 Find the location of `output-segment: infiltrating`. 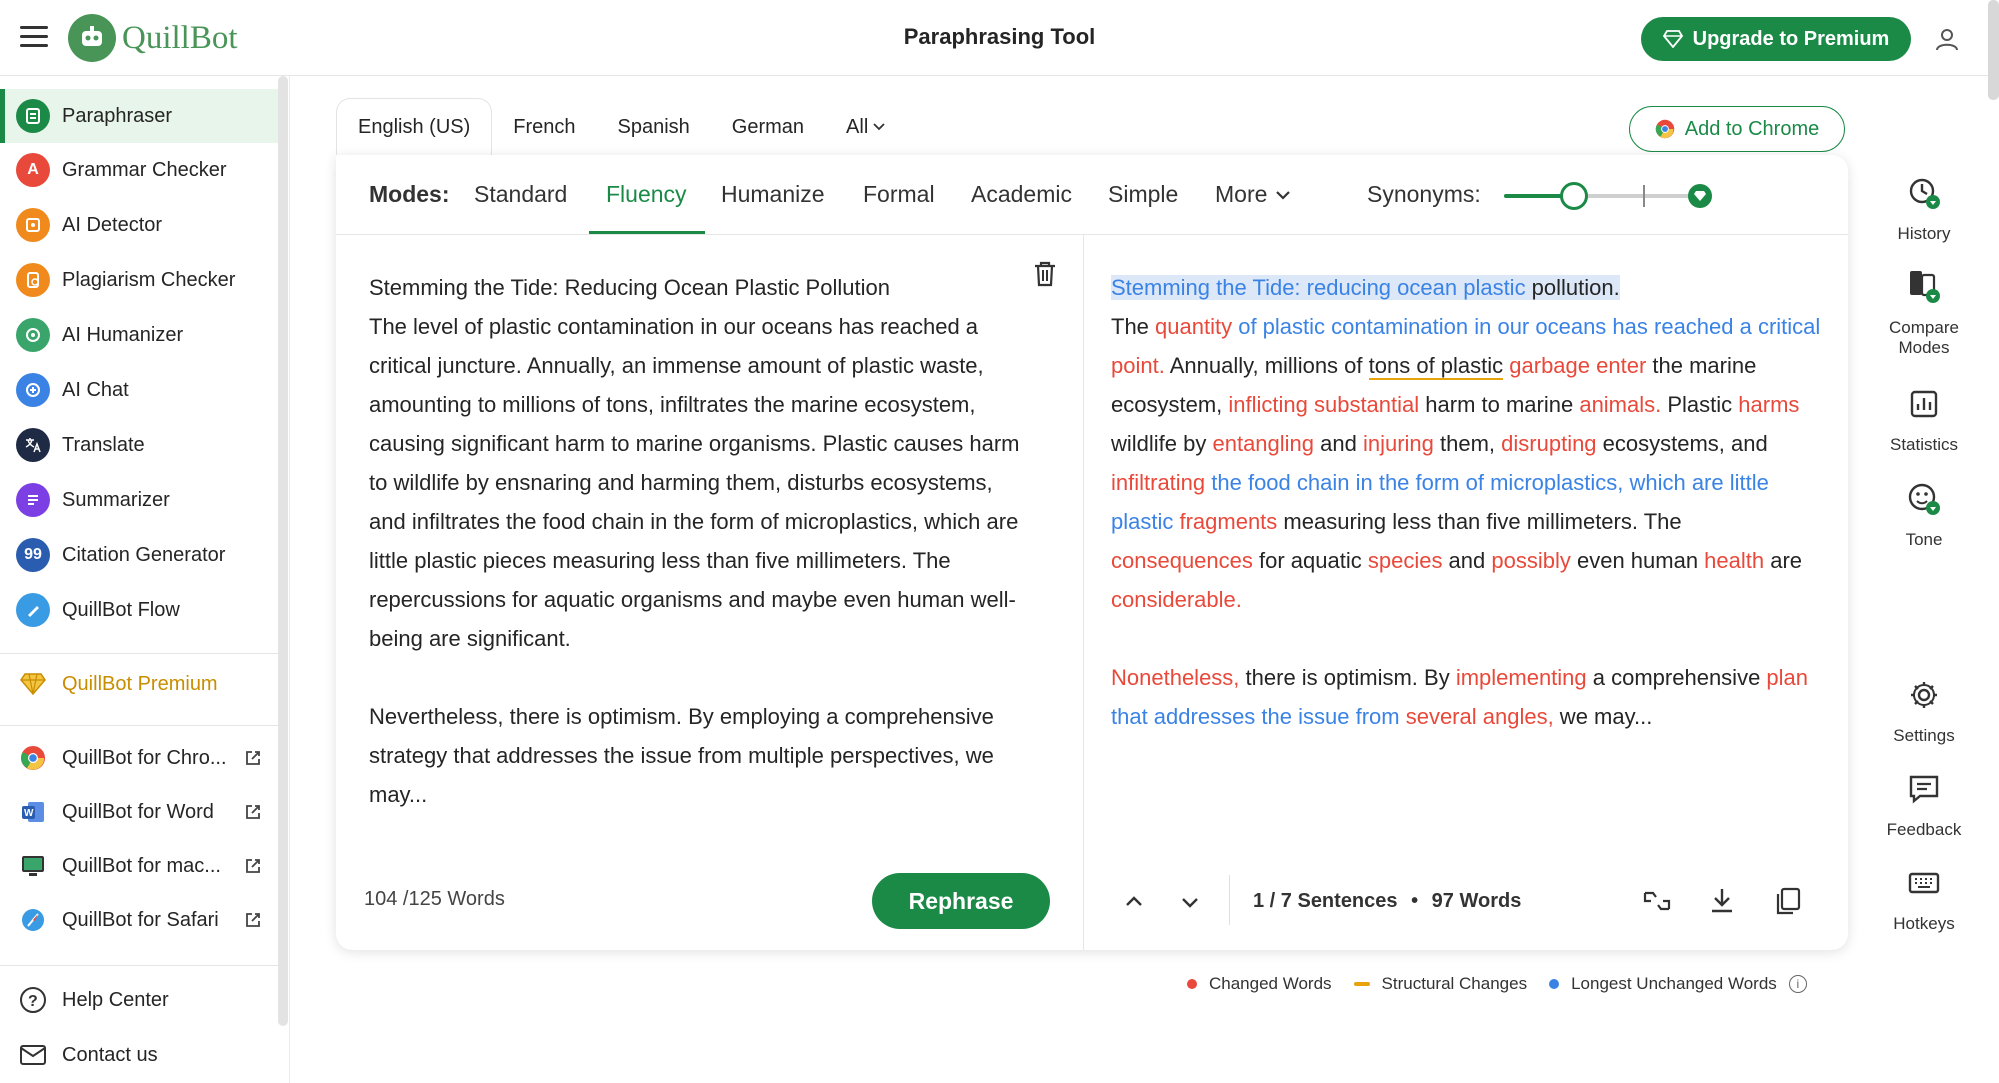

output-segment: infiltrating is located at coordinates (1158, 482).